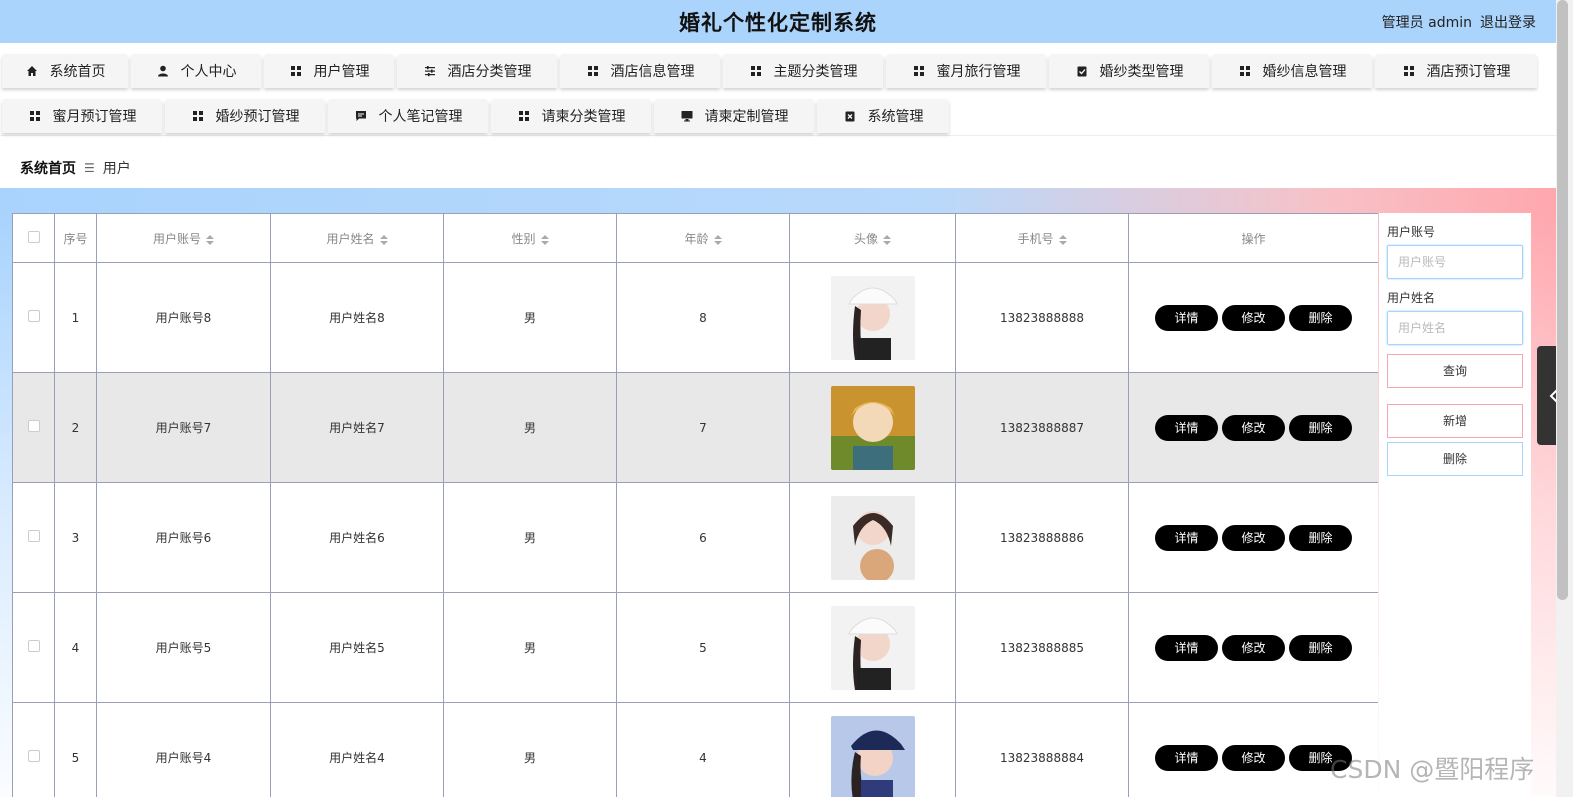 The image size is (1573, 797). I want to click on nav-item-r2-2: 个人笔记管理, so click(408, 116).